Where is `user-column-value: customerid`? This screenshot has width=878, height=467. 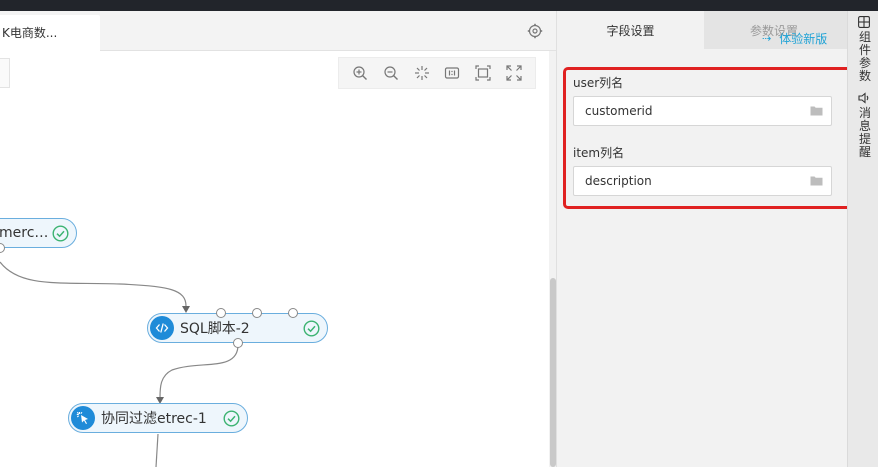
user-column-value: customerid is located at coordinates (619, 111).